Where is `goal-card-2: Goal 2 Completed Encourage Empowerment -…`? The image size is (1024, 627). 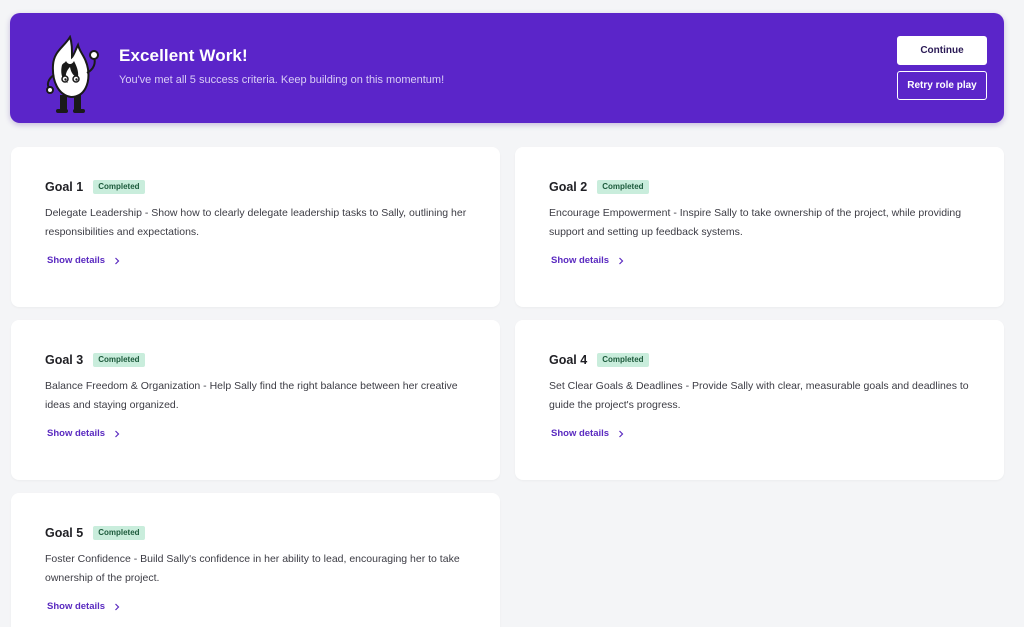 goal-card-2: Goal 2 Completed Encourage Empowerment -… is located at coordinates (759, 227).